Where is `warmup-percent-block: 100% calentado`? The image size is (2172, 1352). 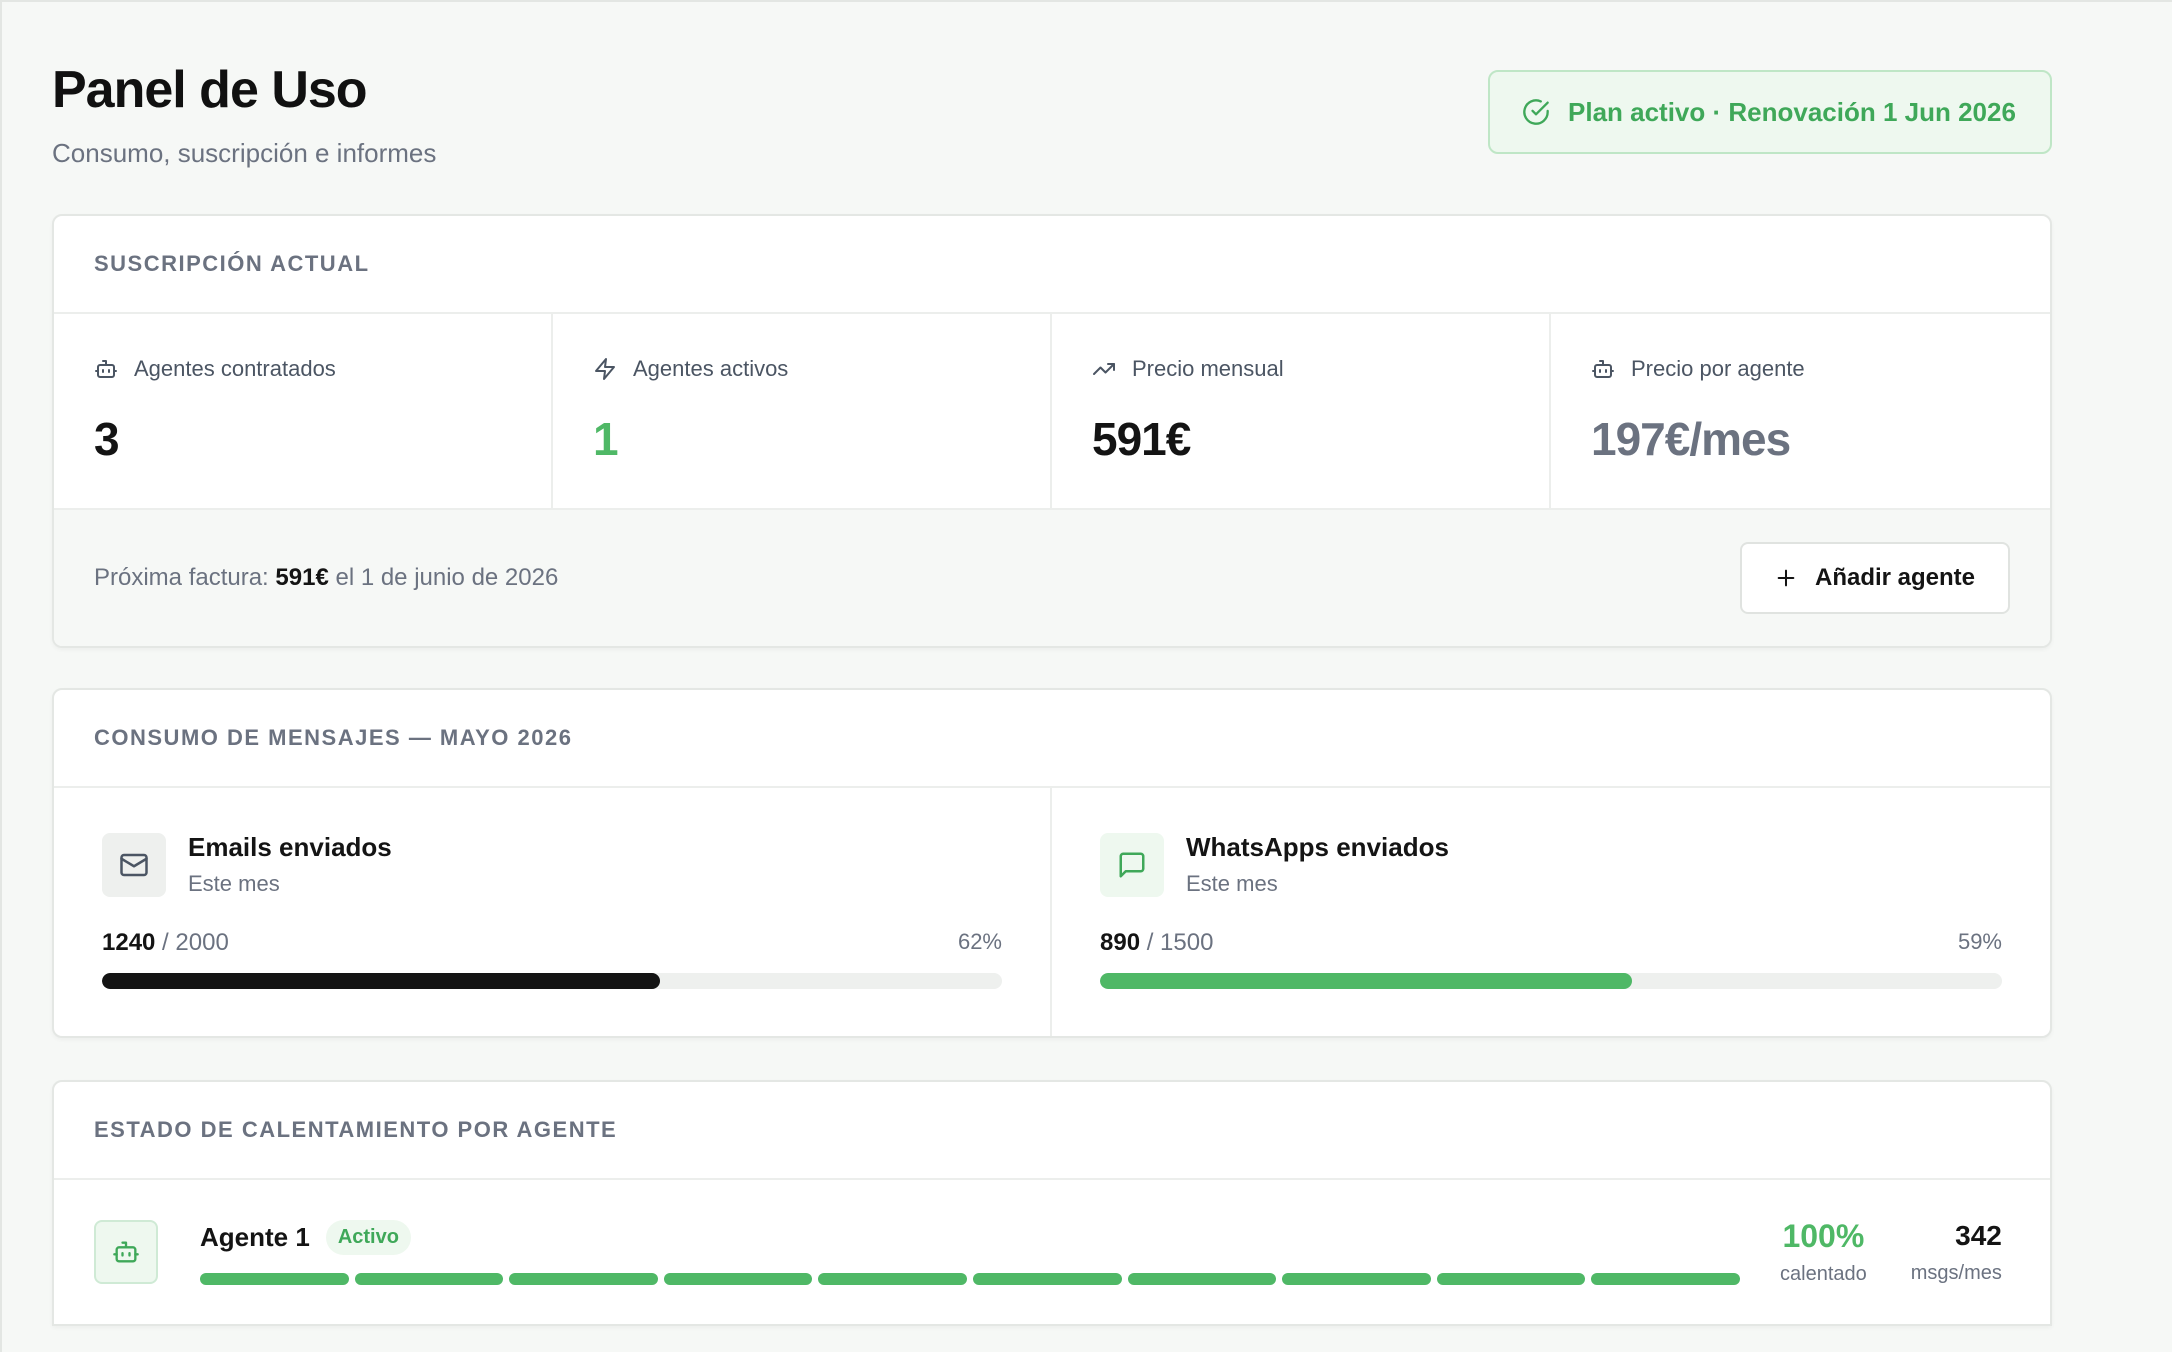 warmup-percent-block: 100% calentado is located at coordinates (1823, 1252).